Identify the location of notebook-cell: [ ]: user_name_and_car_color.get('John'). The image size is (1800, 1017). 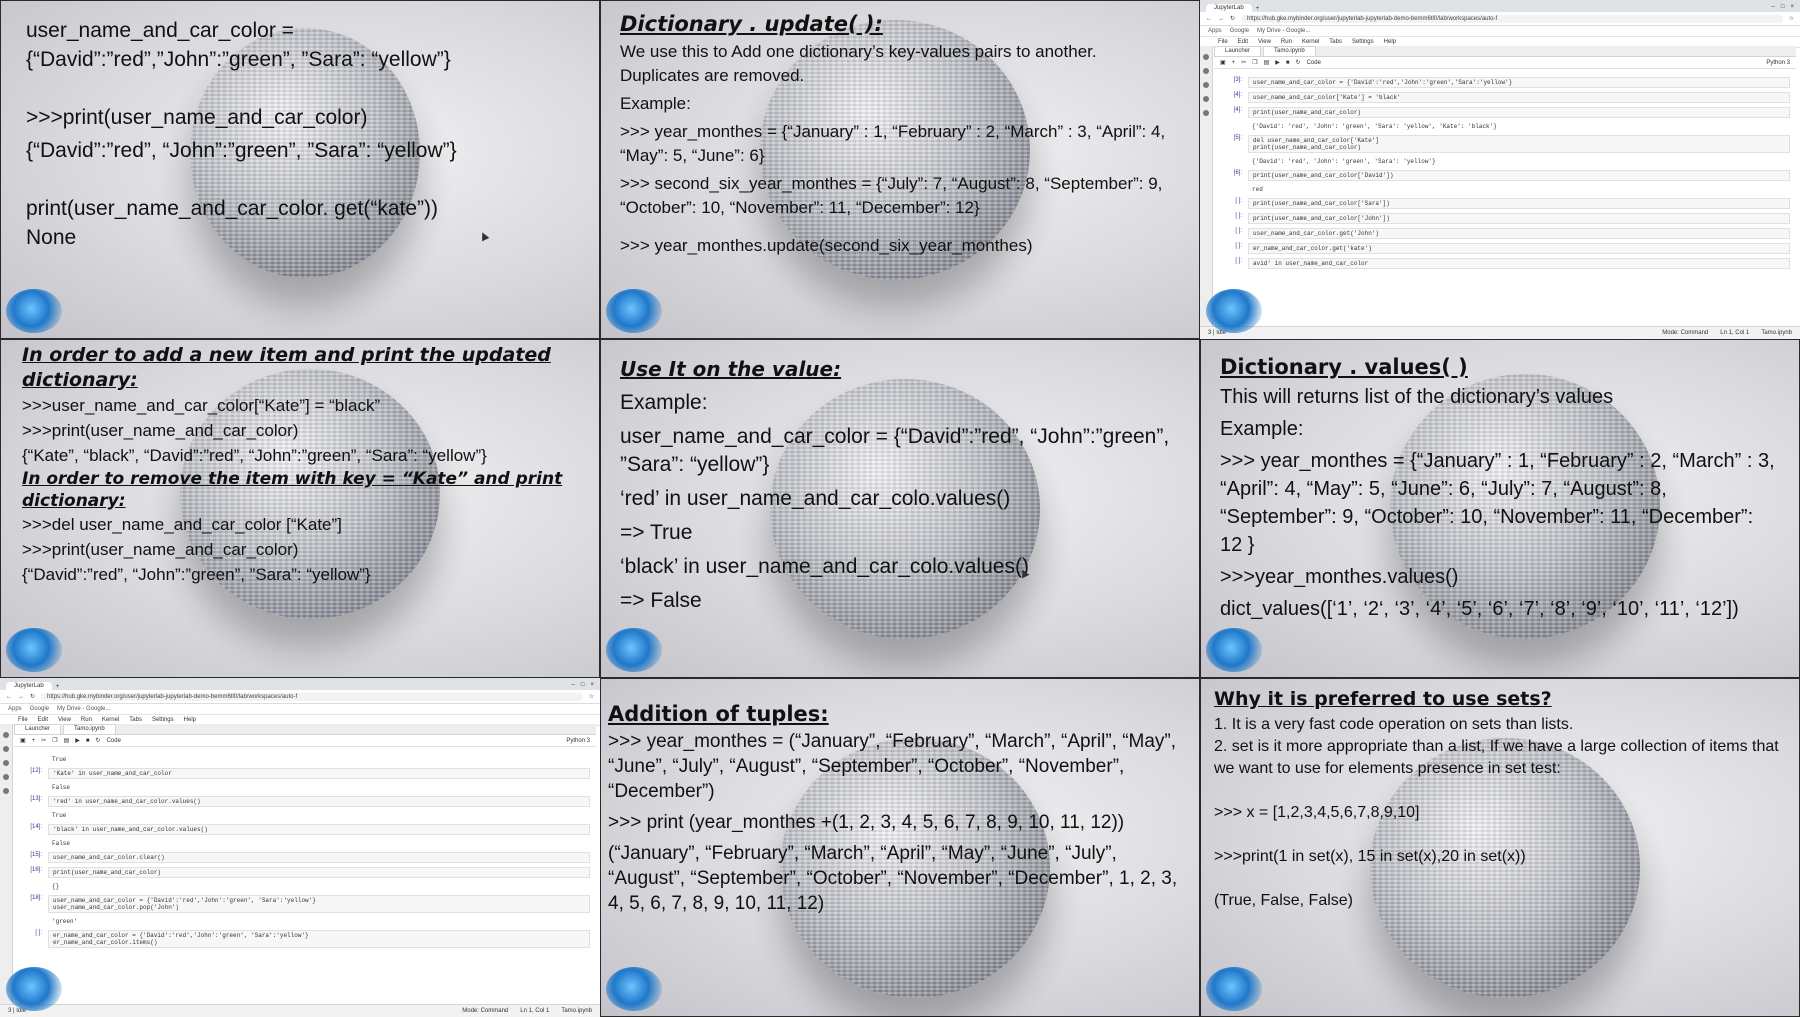
(1505, 233).